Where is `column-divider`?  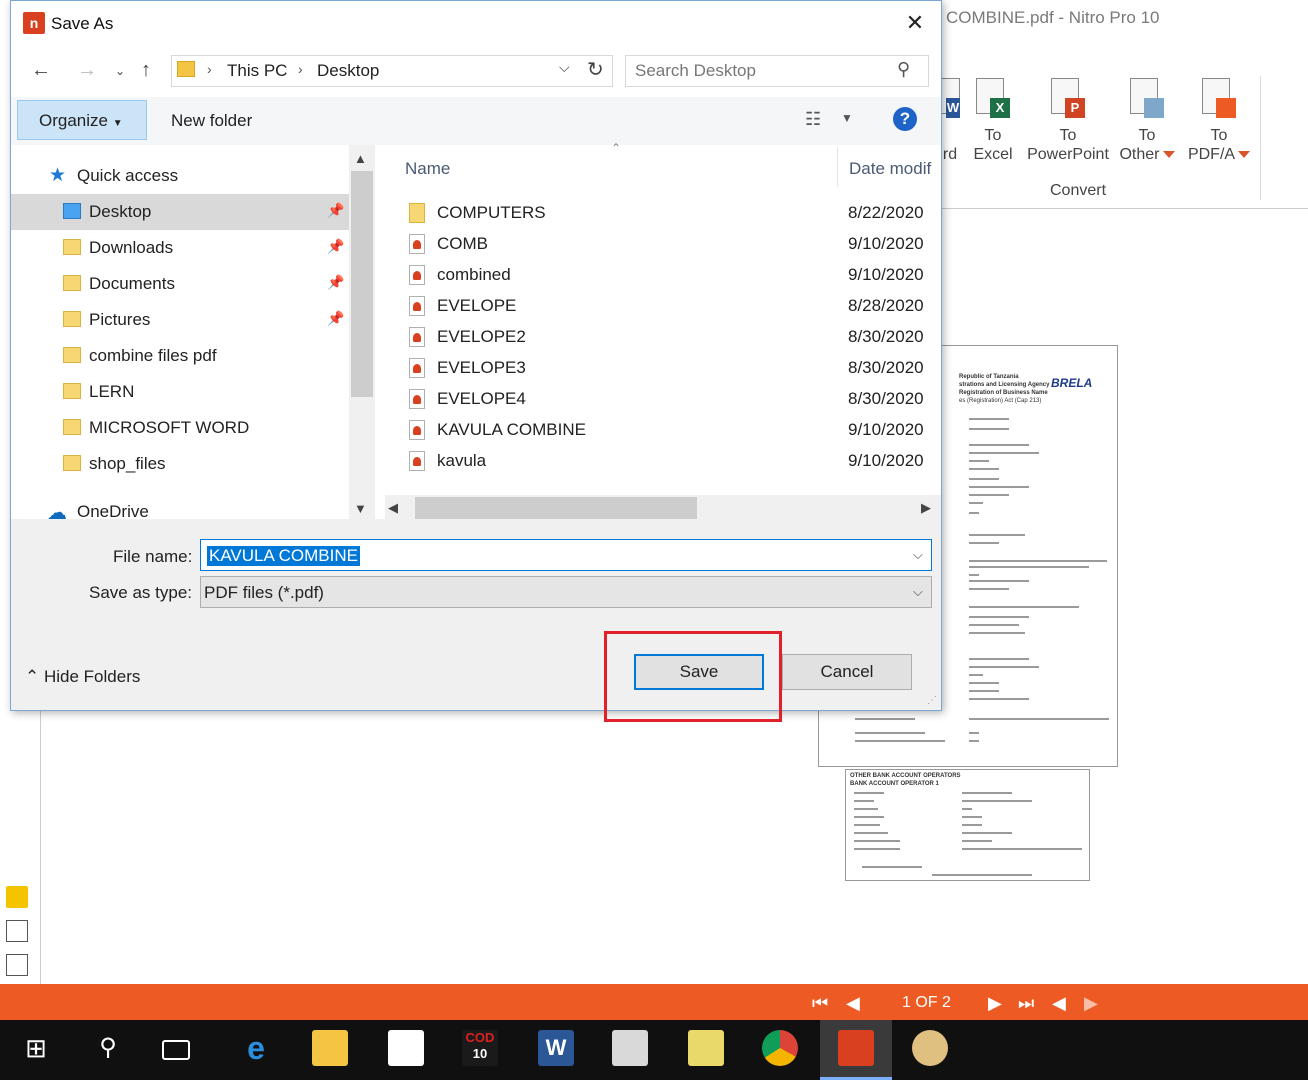
column-divider is located at coordinates (837, 167).